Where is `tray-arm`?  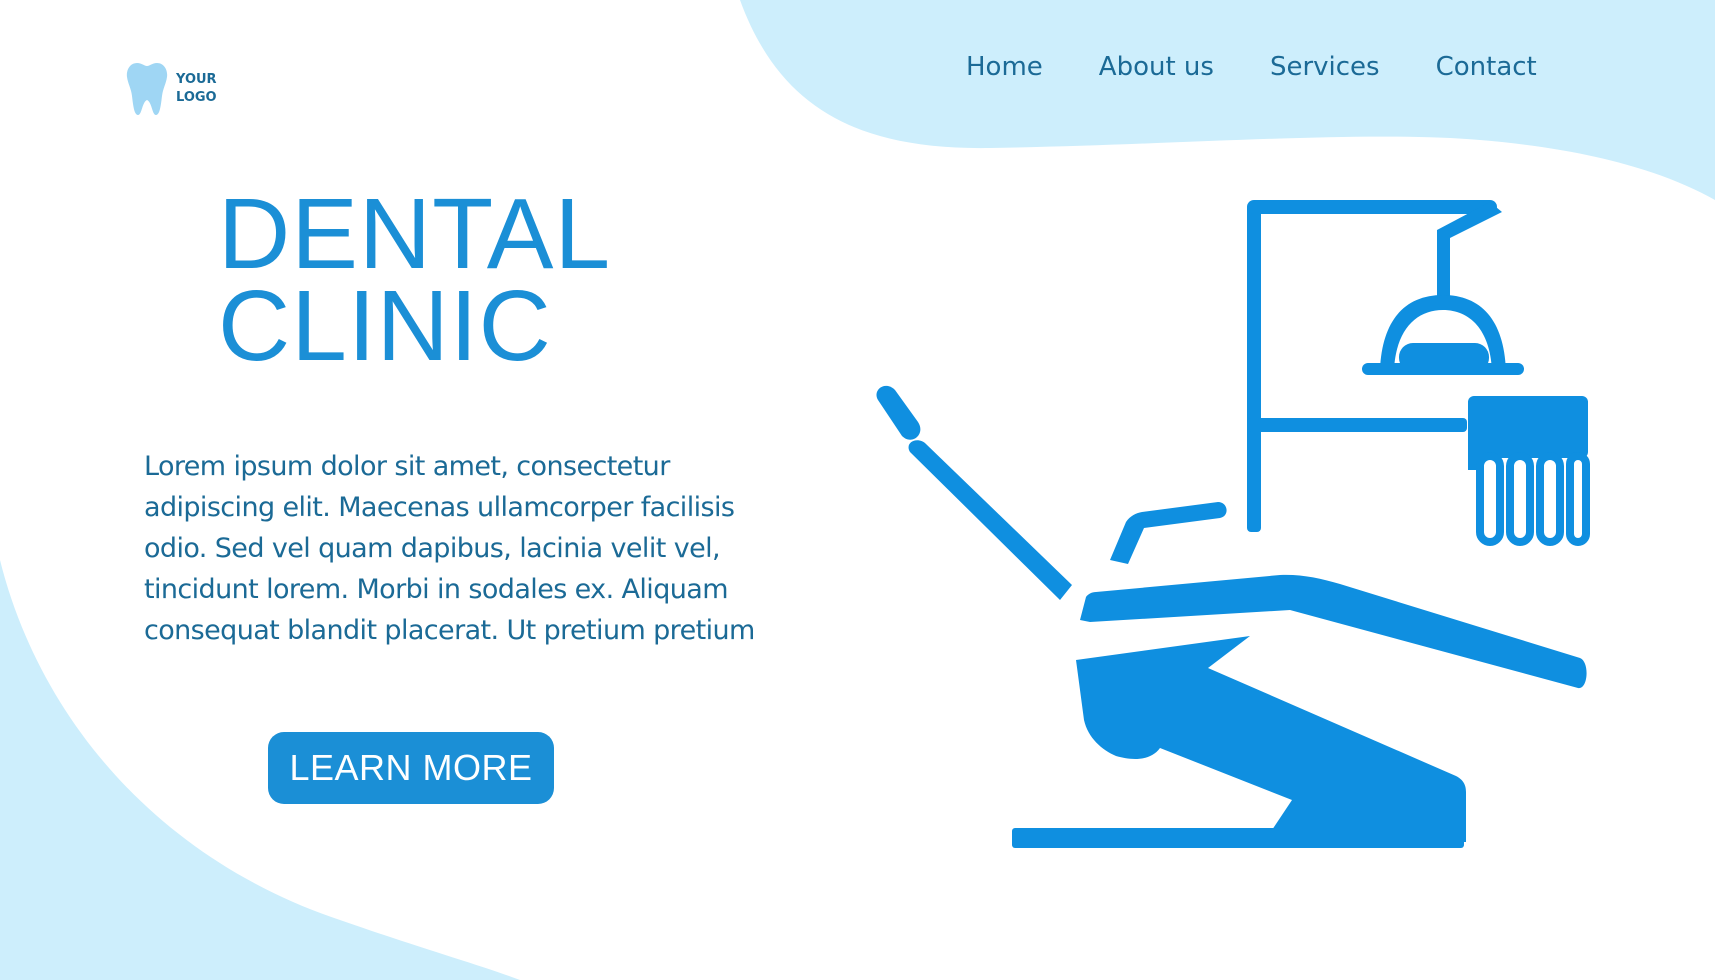
tray-arm is located at coordinates (1357, 425).